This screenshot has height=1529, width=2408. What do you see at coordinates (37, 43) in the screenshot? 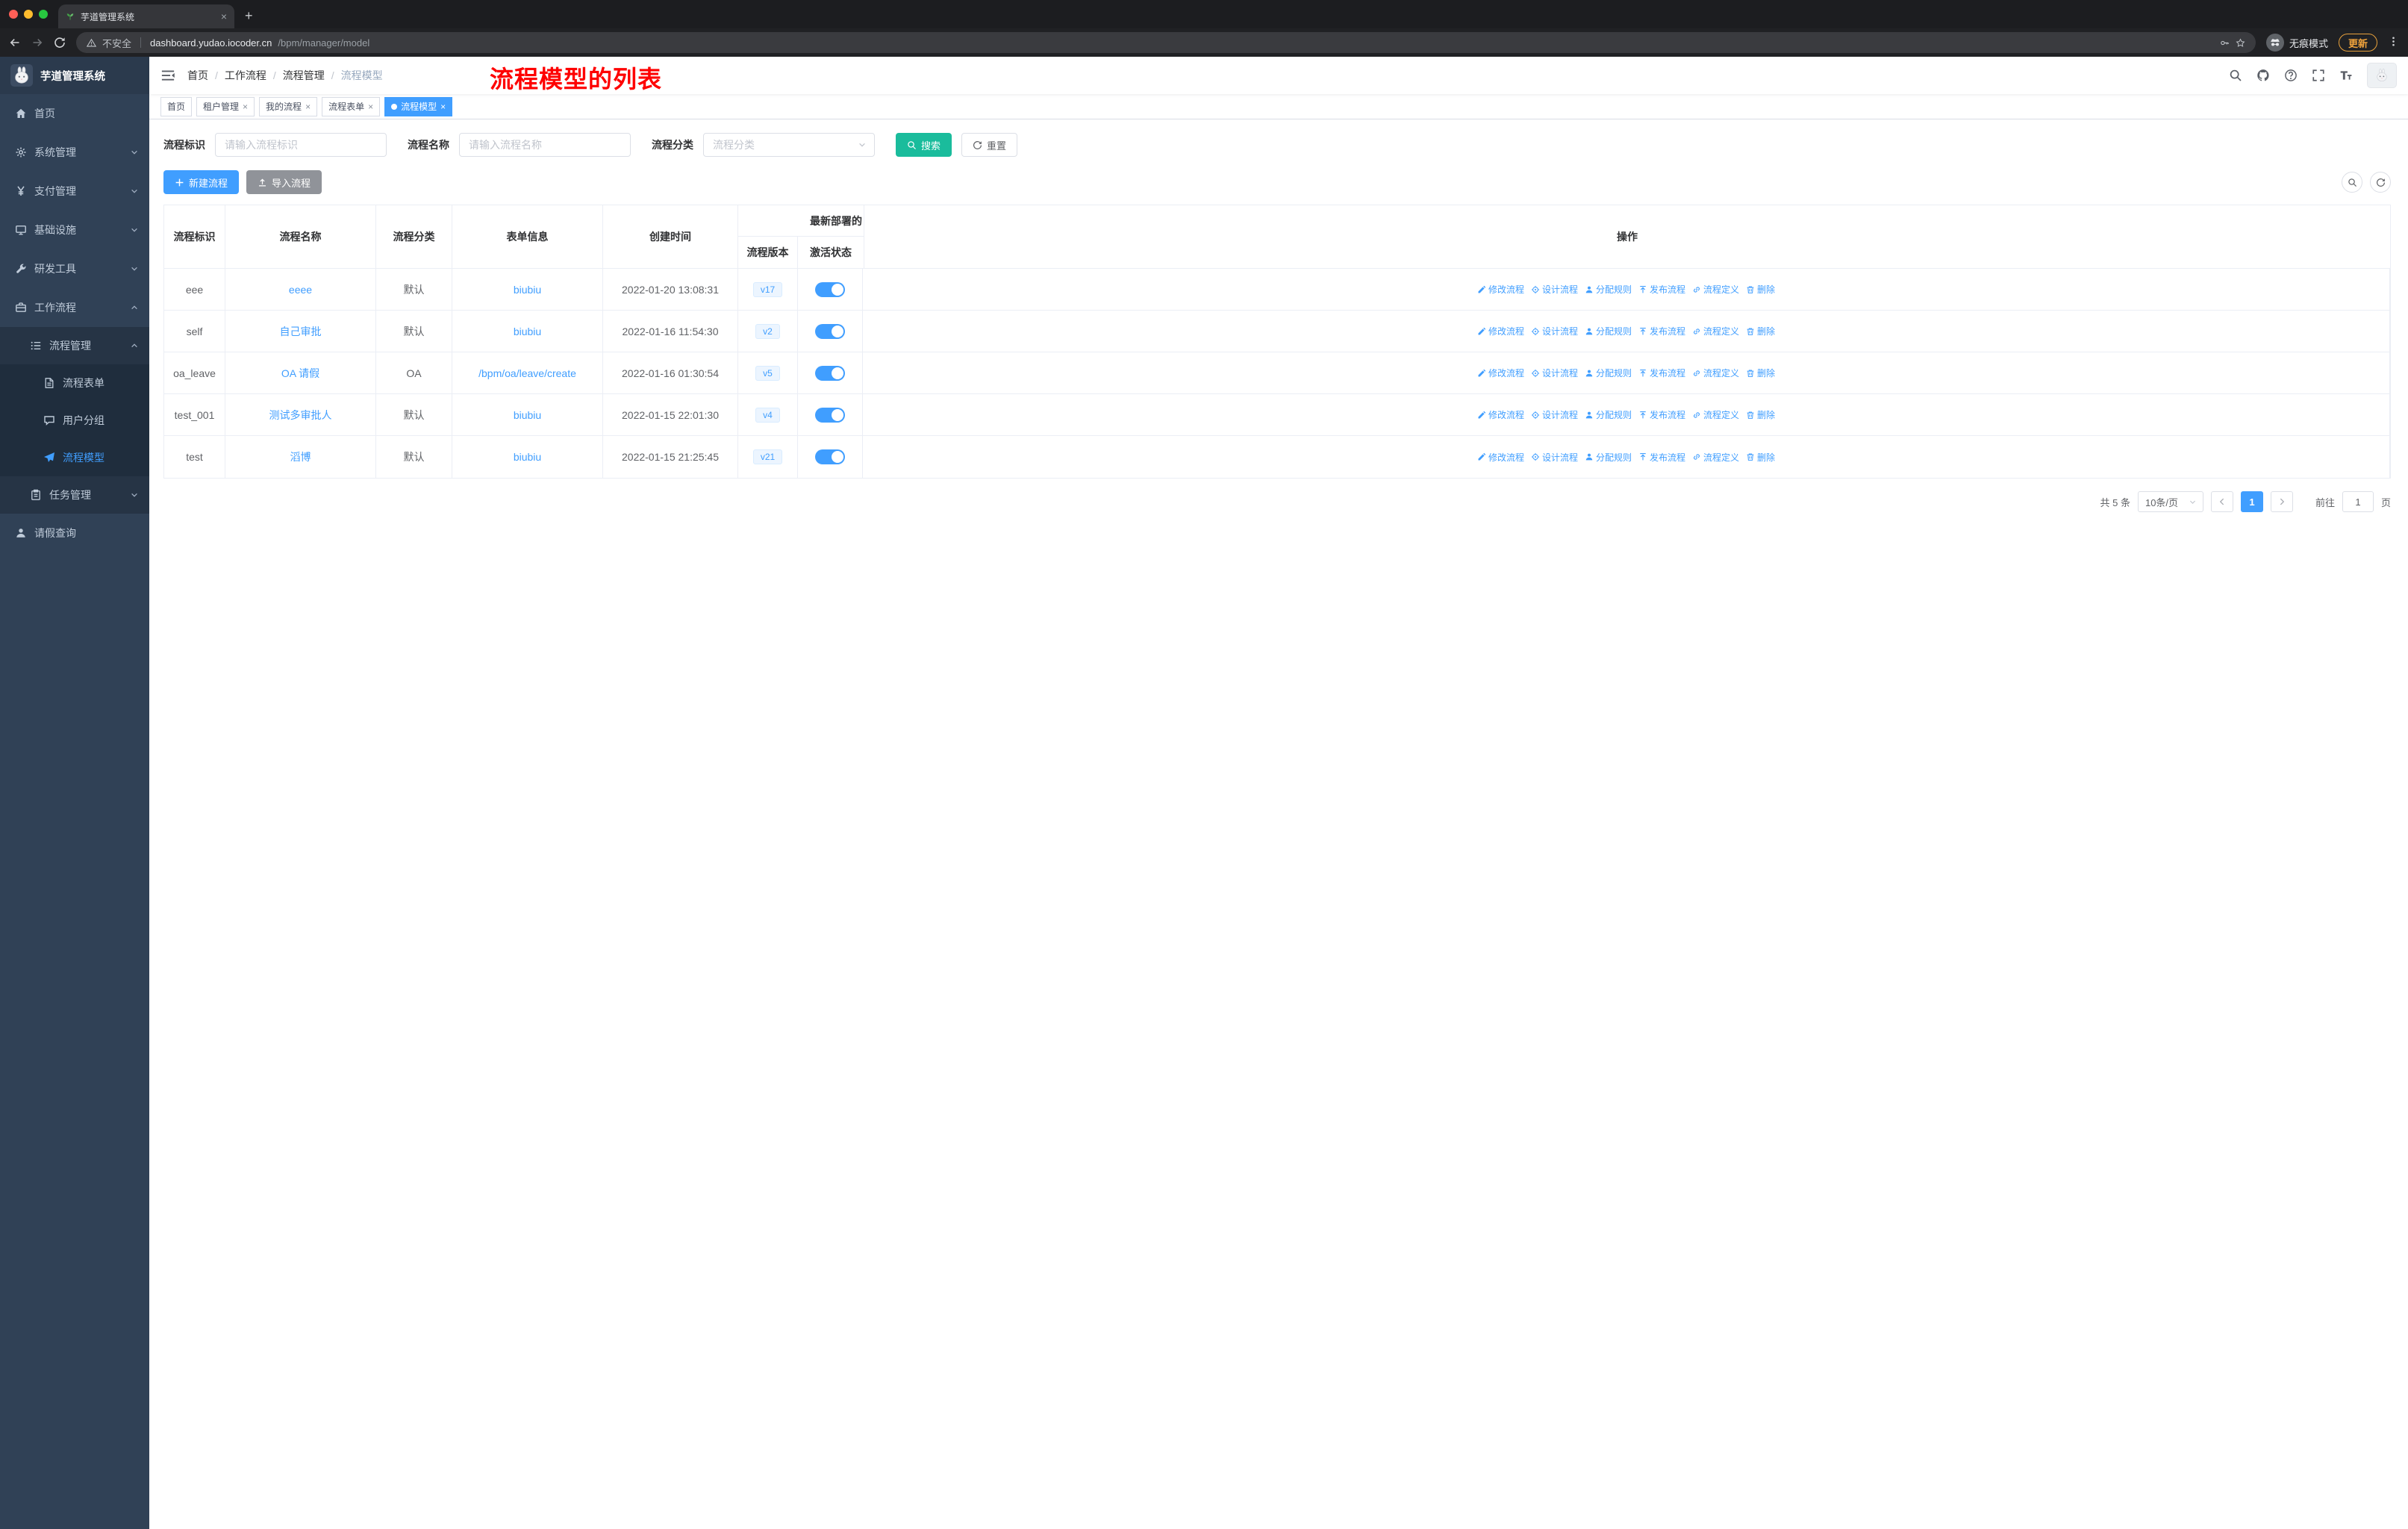
I see `forward-icon` at bounding box center [37, 43].